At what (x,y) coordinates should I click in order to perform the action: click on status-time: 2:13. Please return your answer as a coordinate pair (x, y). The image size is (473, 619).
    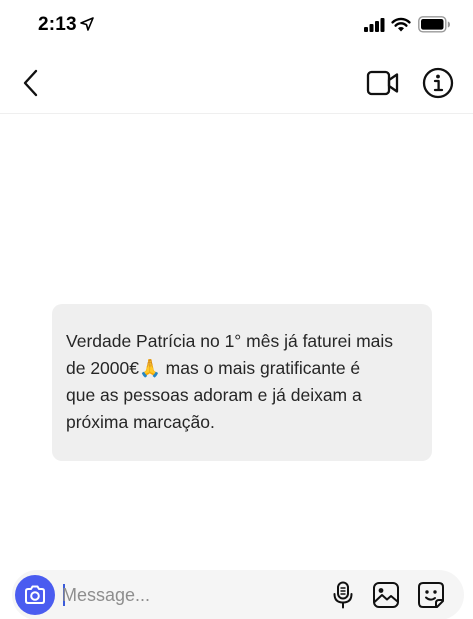
    Looking at the image, I should click on (57, 24).